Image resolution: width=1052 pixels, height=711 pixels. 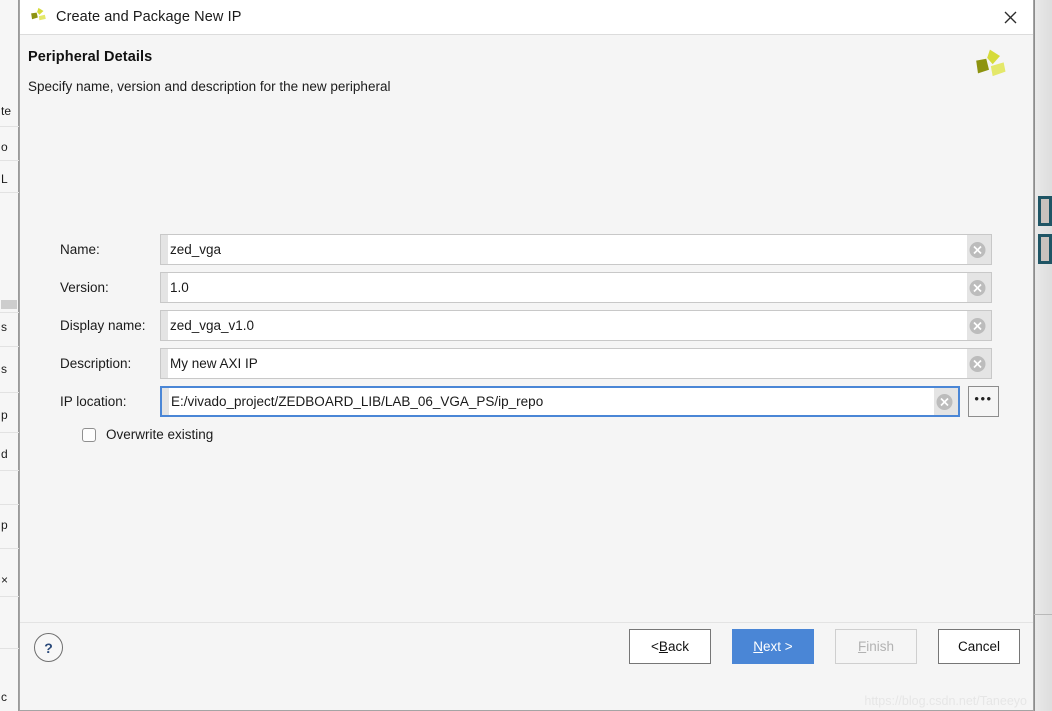 What do you see at coordinates (93, 401) in the screenshot?
I see `ip-location-label: IP location:` at bounding box center [93, 401].